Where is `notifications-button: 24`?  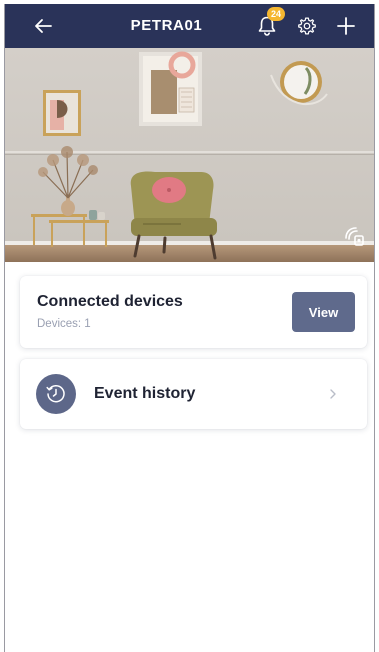
notifications-button: 24 is located at coordinates (267, 26).